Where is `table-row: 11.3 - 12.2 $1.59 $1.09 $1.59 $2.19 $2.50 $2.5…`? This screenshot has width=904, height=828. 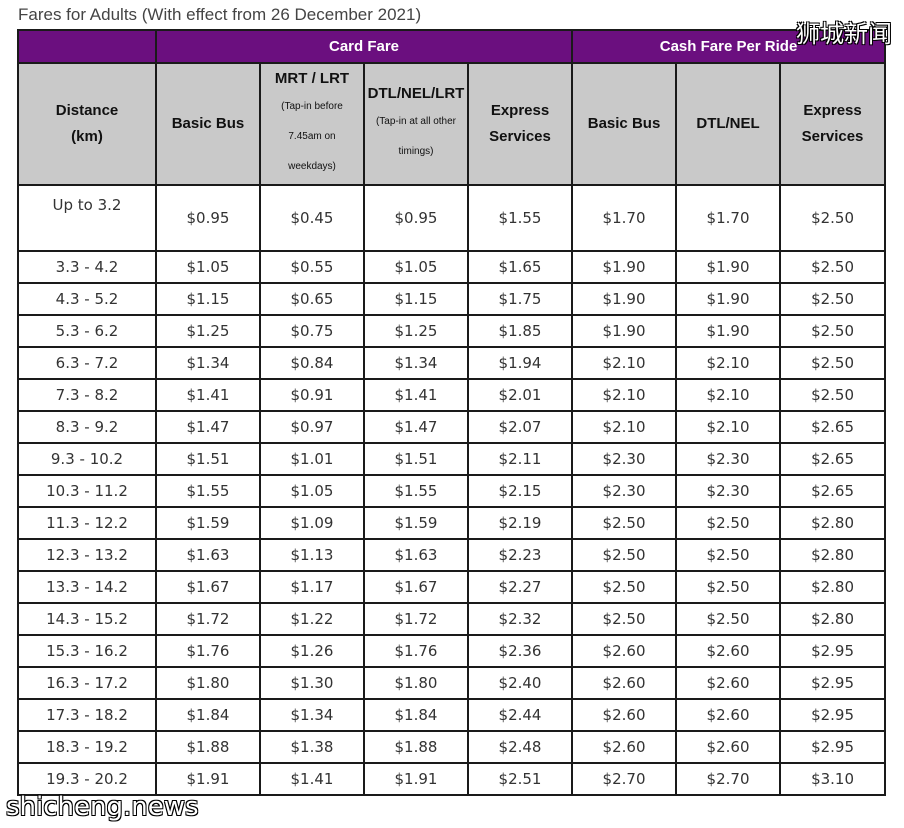 table-row: 11.3 - 12.2 $1.59 $1.09 $1.59 $2.19 $2.50 $2.5… is located at coordinates (452, 523).